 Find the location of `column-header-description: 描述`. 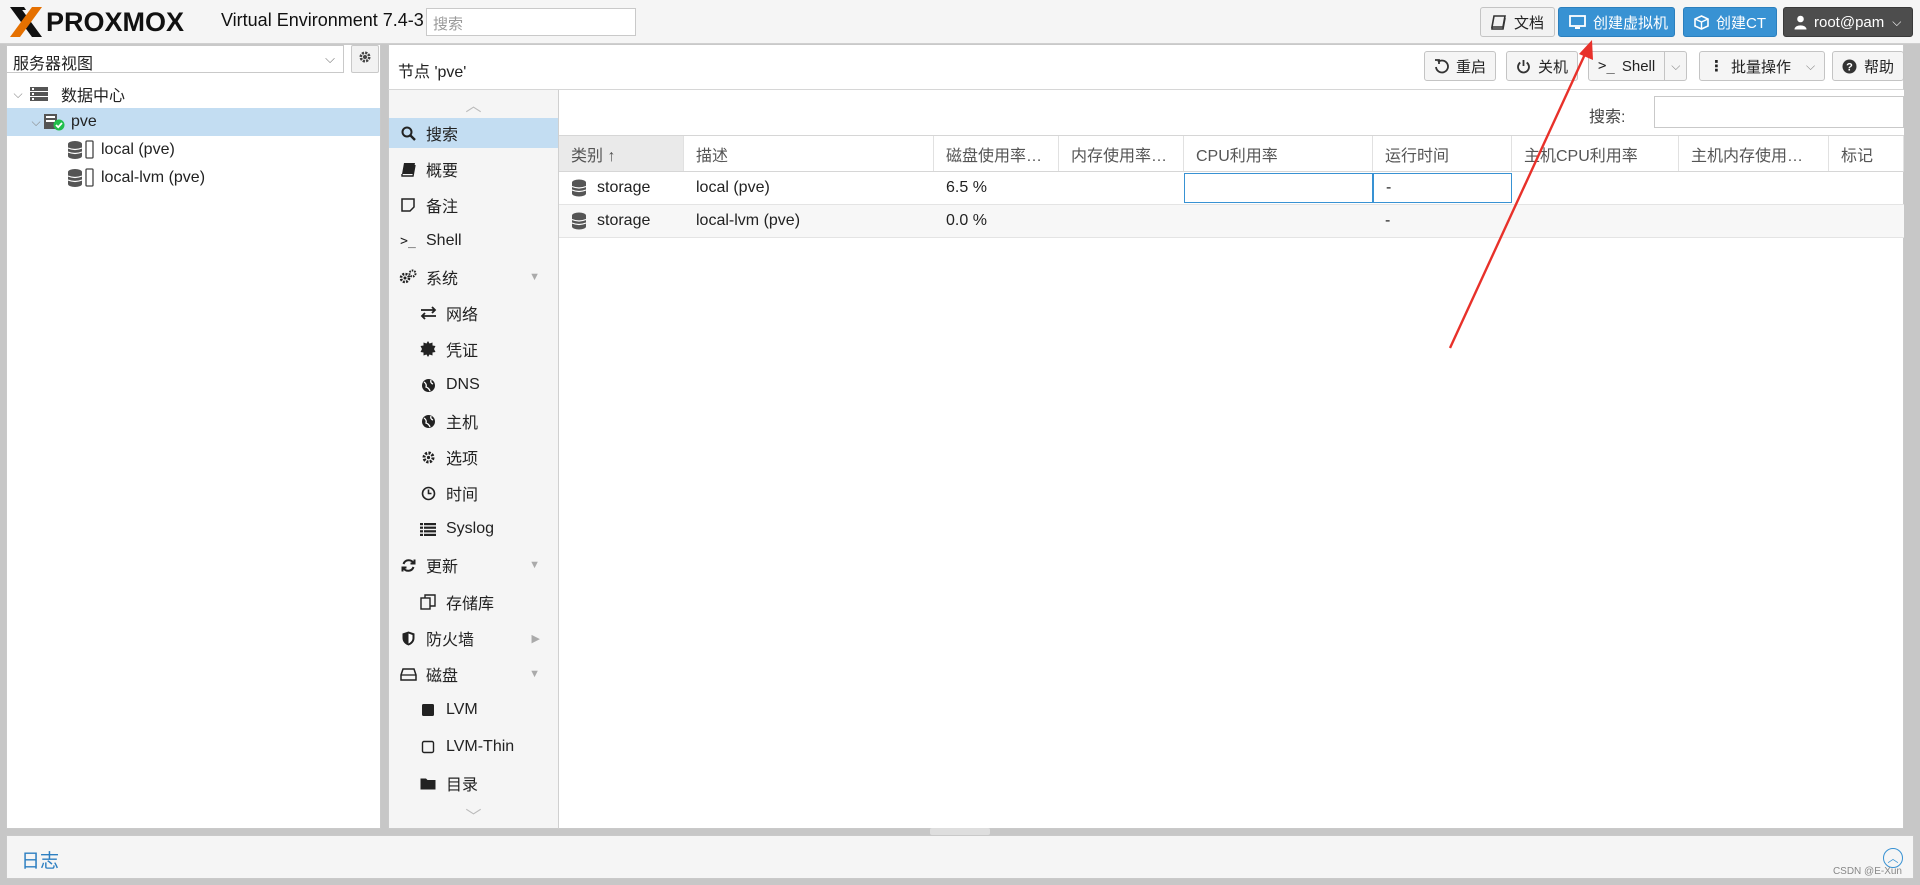

column-header-description: 描述 is located at coordinates (809, 153).